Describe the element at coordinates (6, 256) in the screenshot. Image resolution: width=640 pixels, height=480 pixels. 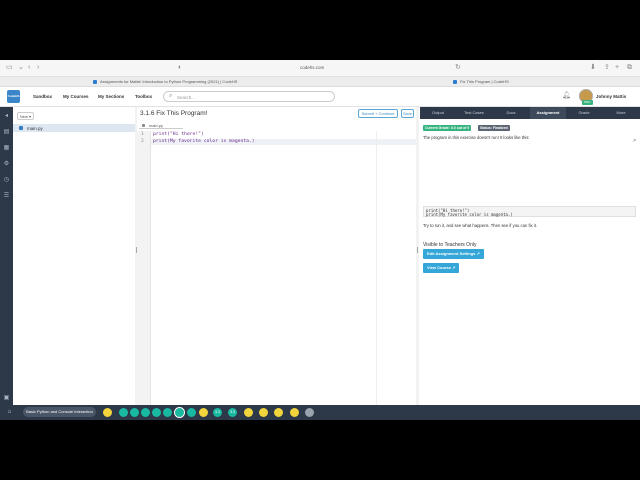
I see `left-rail: ◂ ▤ ▦ ⚙ ◷ ☰ ▣` at that location.